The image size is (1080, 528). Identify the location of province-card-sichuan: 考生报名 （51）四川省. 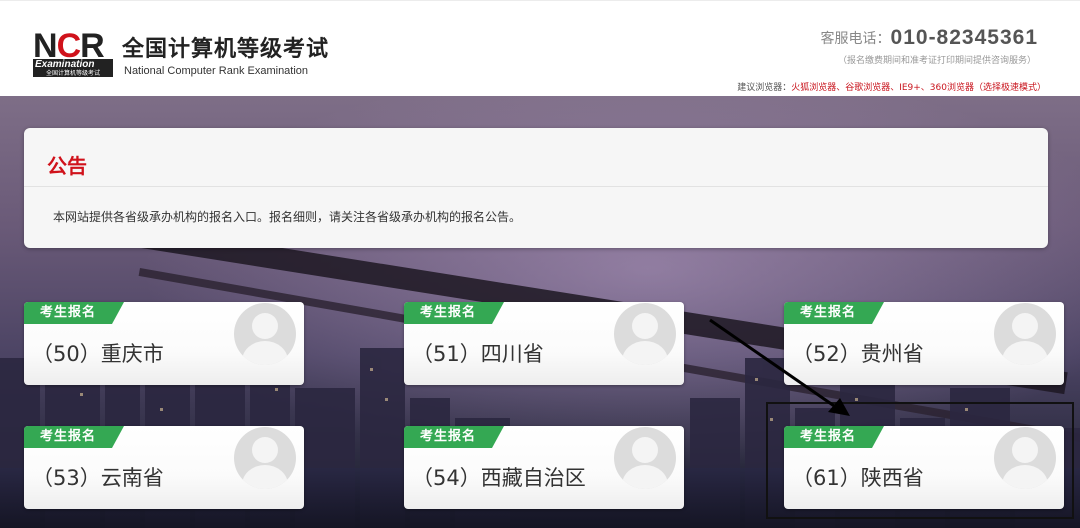
(544, 343).